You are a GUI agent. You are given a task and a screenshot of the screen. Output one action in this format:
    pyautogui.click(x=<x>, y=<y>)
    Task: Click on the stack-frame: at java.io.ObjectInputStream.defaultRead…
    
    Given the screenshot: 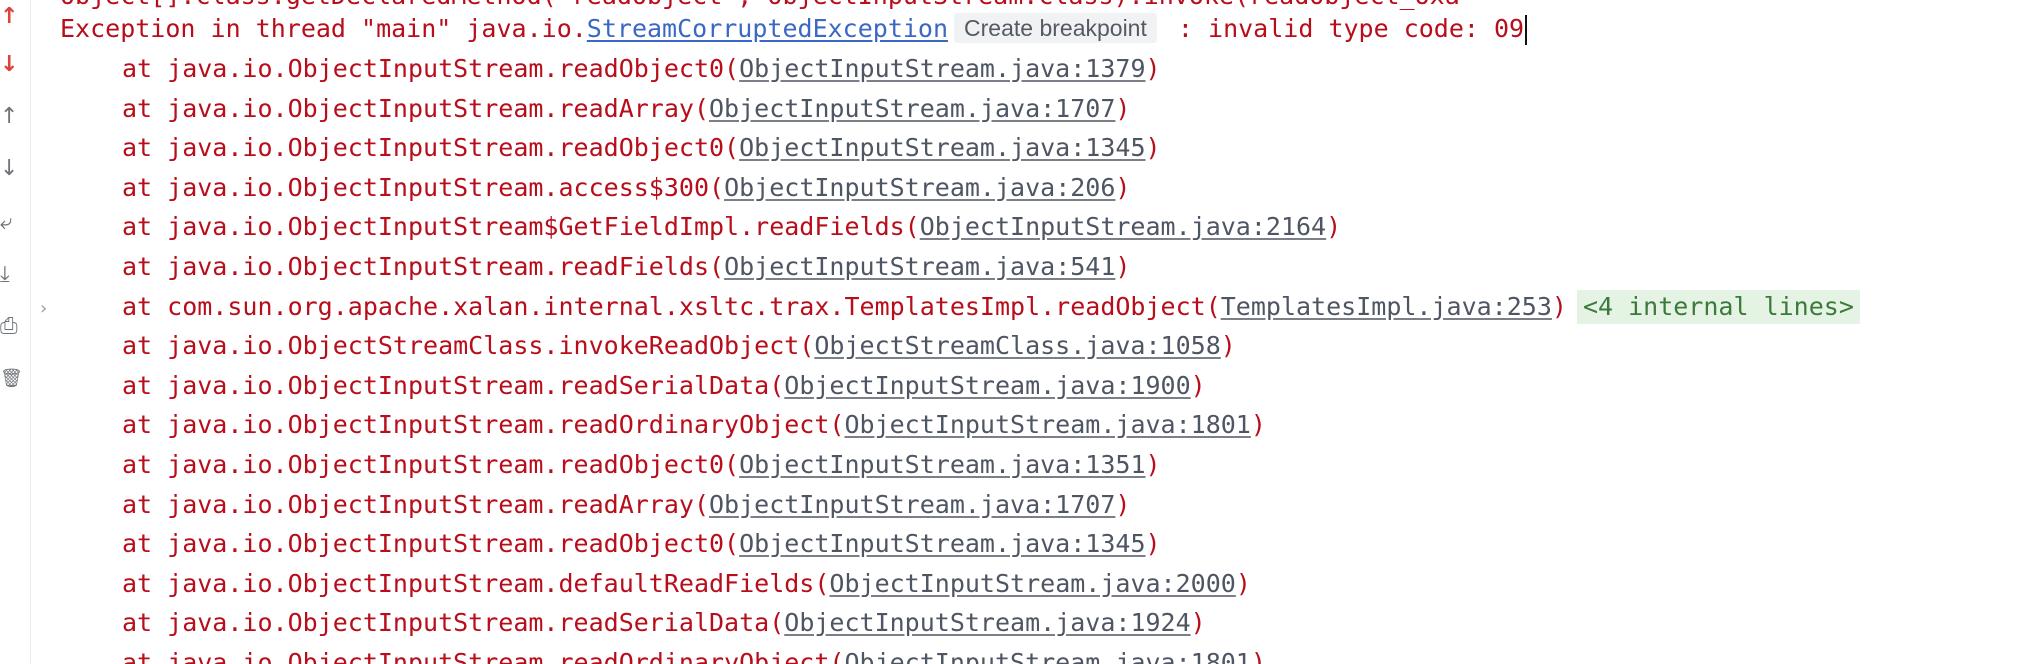 What is the action you would take?
    pyautogui.click(x=686, y=584)
    